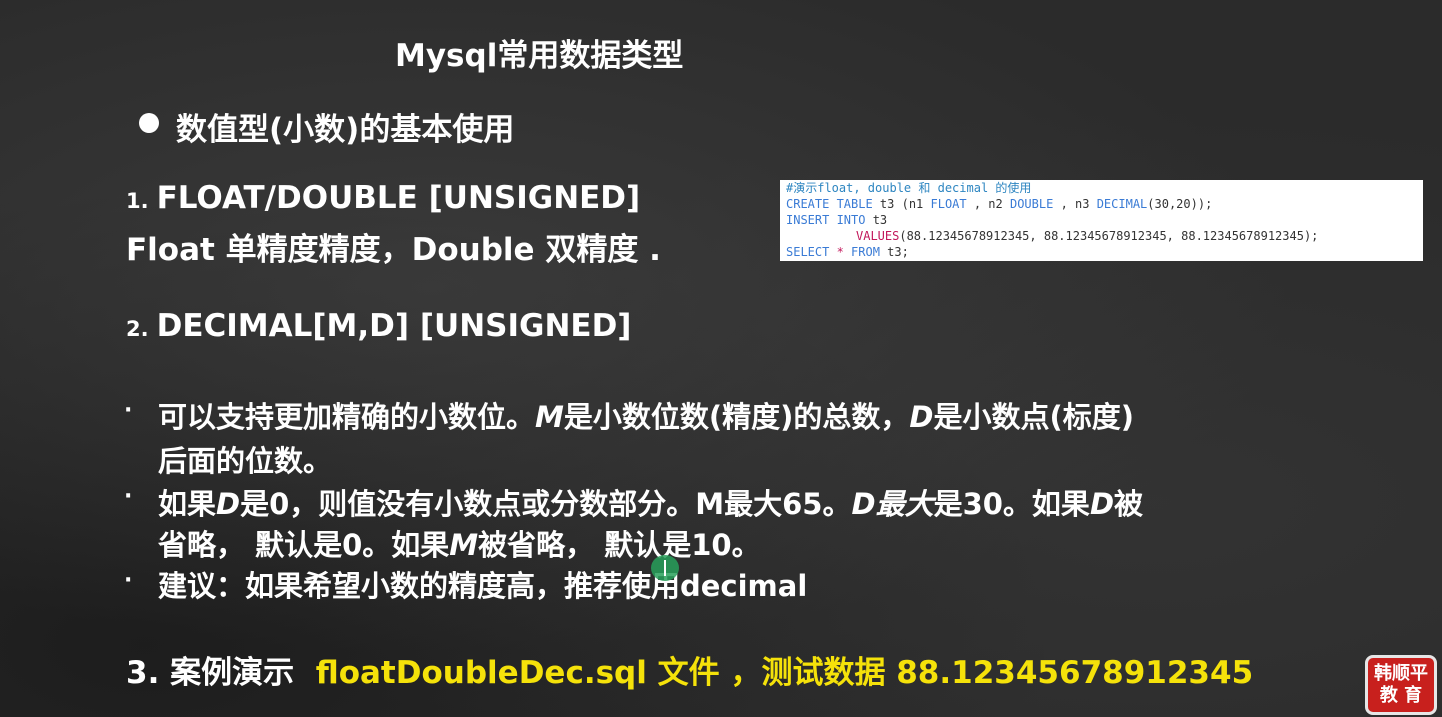 The width and height of the screenshot is (1442, 717). Describe the element at coordinates (1180, 204) in the screenshot. I see `code-text: (30,20));` at that location.